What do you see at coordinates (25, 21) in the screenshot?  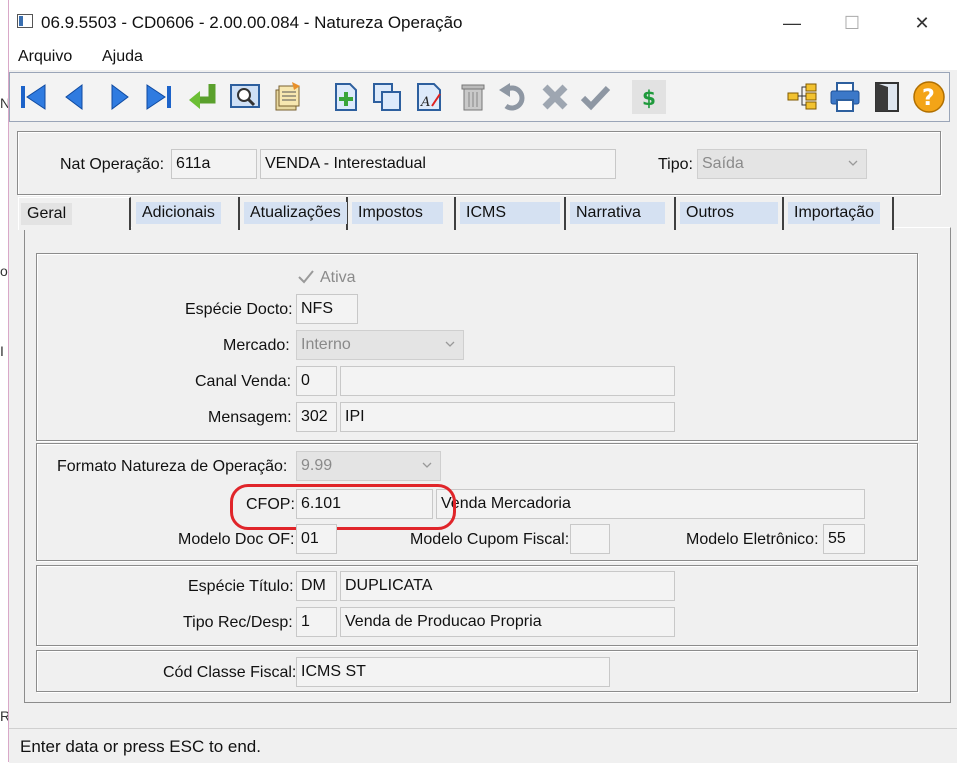 I see `app-icon` at bounding box center [25, 21].